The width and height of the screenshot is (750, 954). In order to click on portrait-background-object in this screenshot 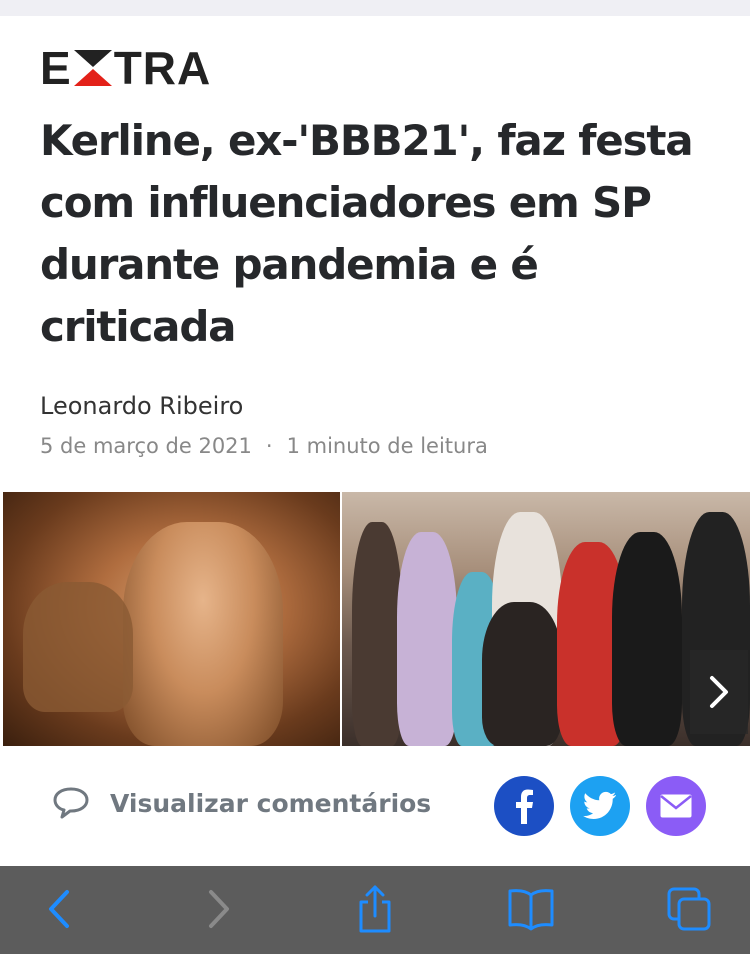, I will do `click(78, 647)`.